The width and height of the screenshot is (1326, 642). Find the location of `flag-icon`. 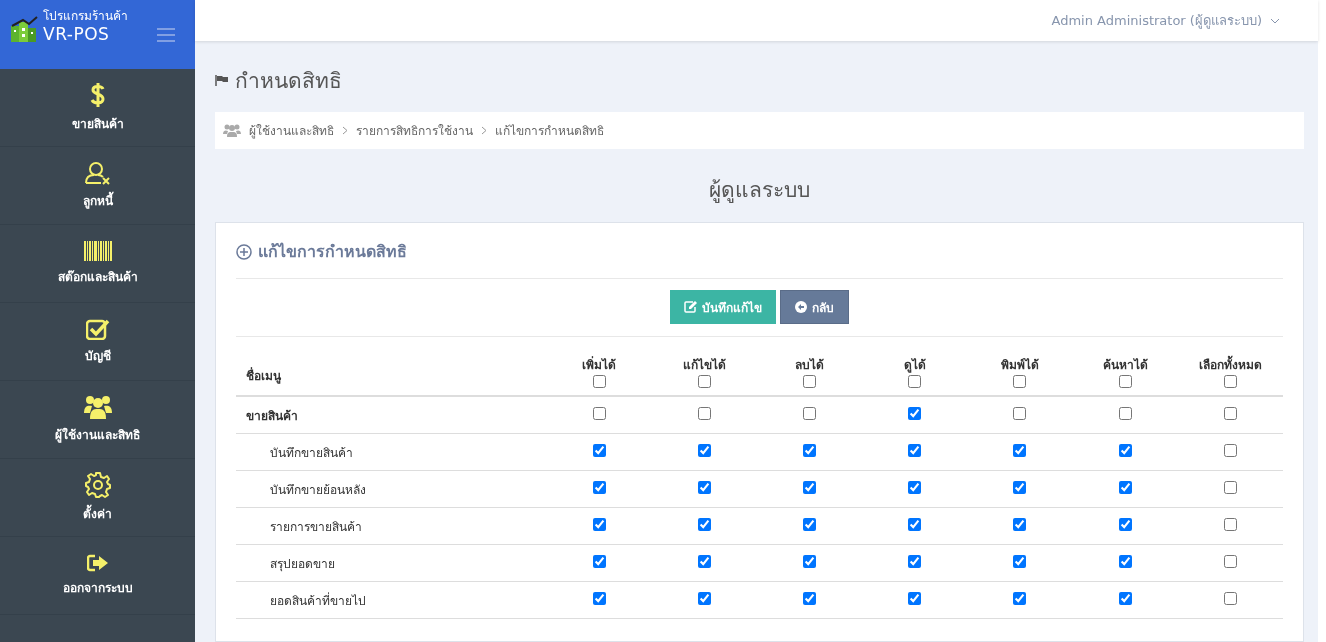

flag-icon is located at coordinates (222, 80).